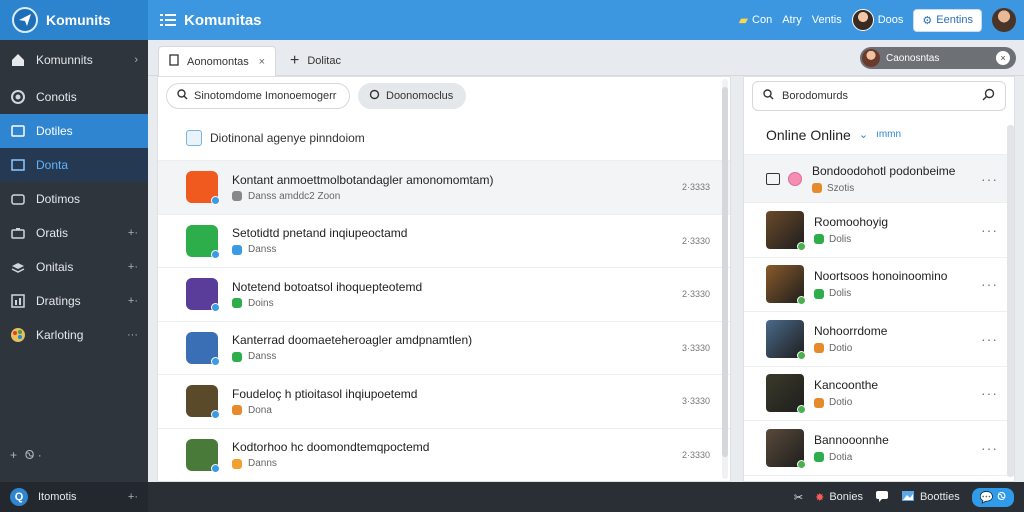 This screenshot has width=1024, height=512. Describe the element at coordinates (879, 339) in the screenshot. I see `online-user-row: Nohoorrdome Dotio ···` at that location.